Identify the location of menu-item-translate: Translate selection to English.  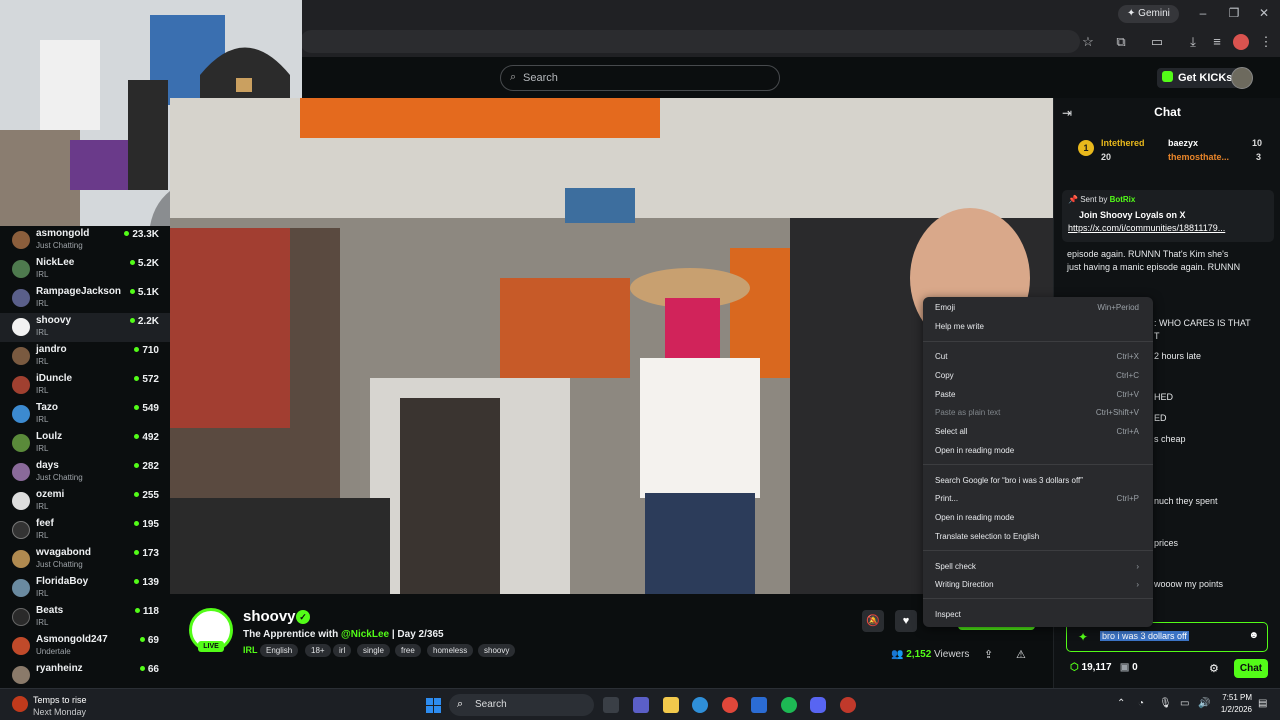
(1038, 538).